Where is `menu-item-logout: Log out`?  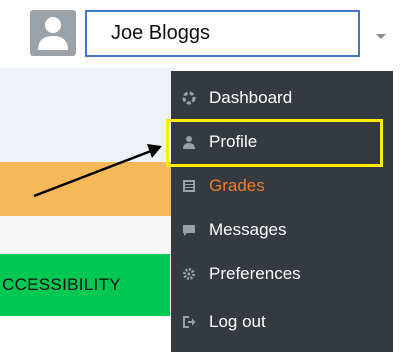 menu-item-logout: Log out is located at coordinates (282, 322).